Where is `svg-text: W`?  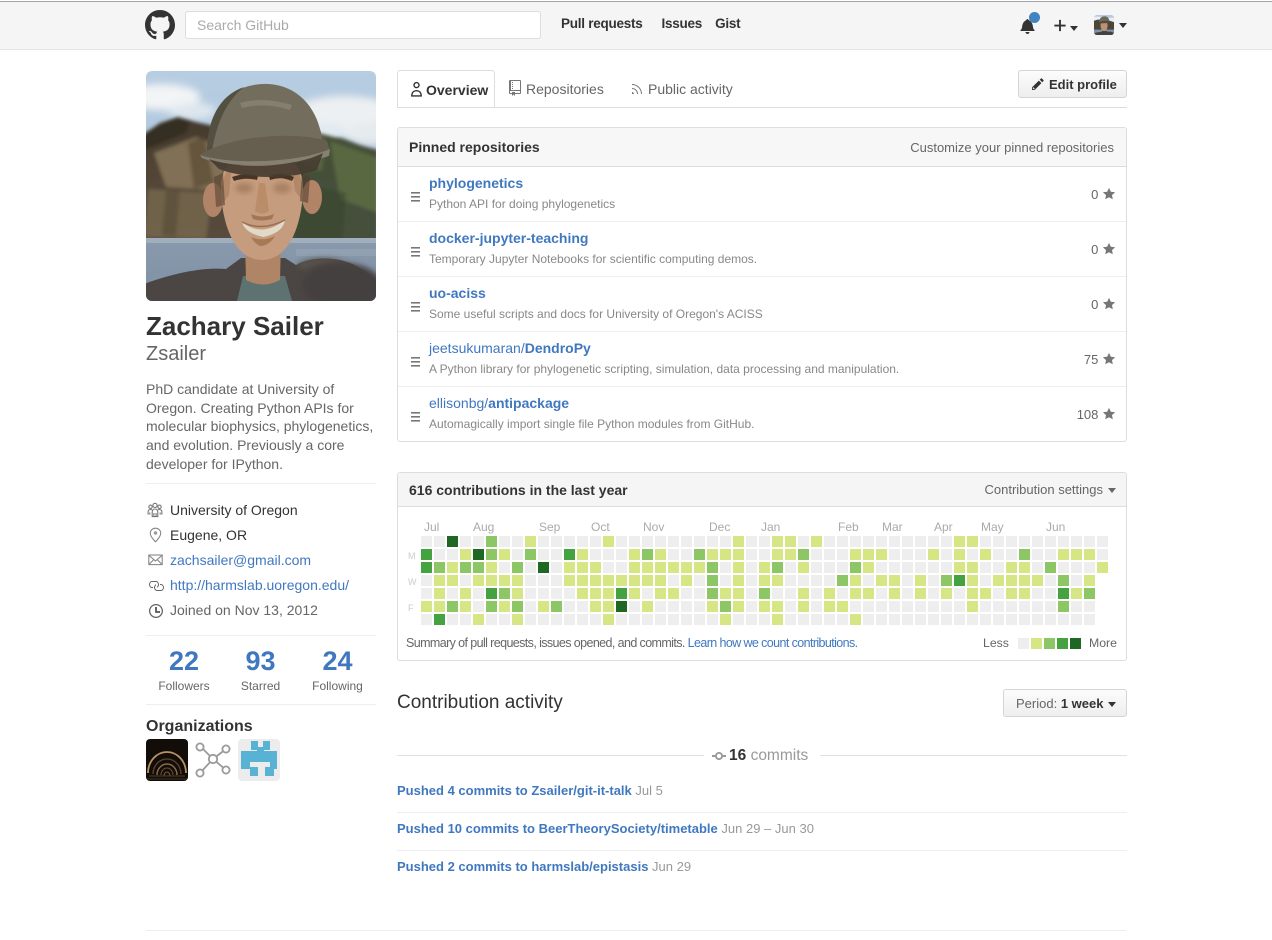 svg-text: W is located at coordinates (412, 582).